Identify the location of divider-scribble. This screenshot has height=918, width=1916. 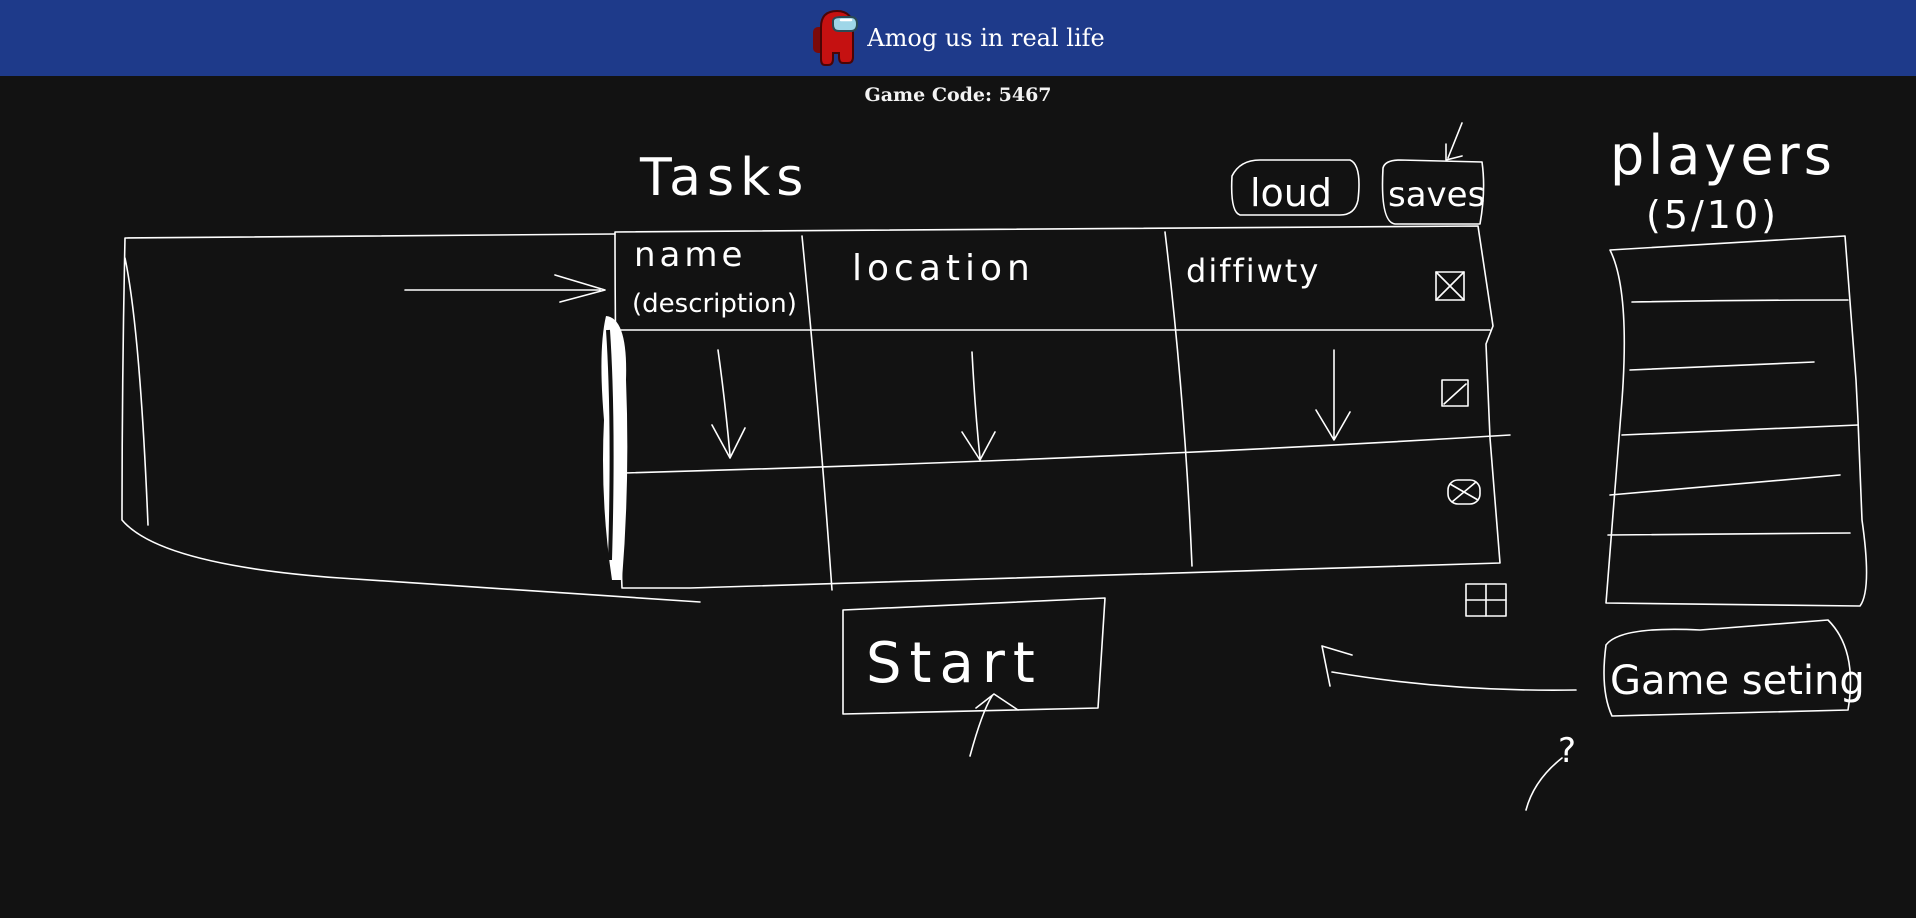
(614, 448).